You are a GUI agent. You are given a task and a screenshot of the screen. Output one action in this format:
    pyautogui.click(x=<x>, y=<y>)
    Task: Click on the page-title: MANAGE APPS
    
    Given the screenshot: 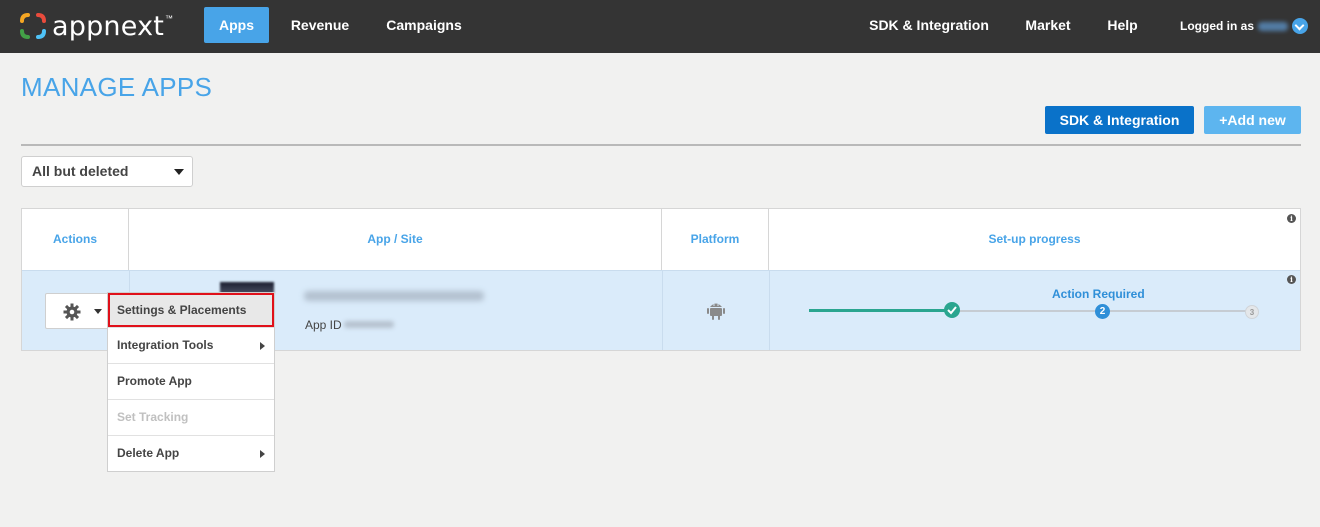 What is the action you would take?
    pyautogui.click(x=117, y=87)
    